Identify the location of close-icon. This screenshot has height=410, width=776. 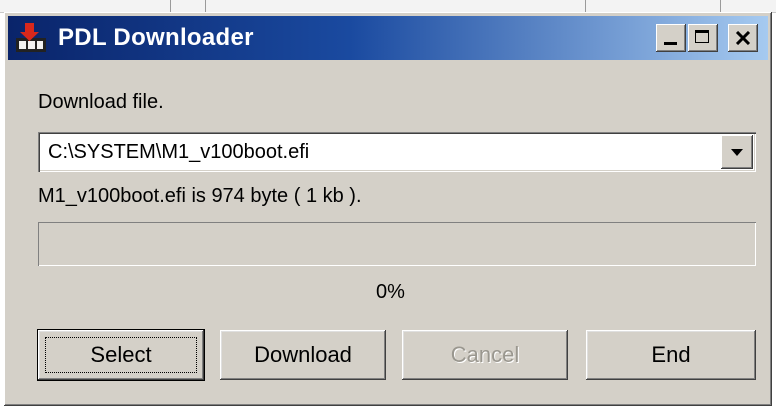
(743, 38).